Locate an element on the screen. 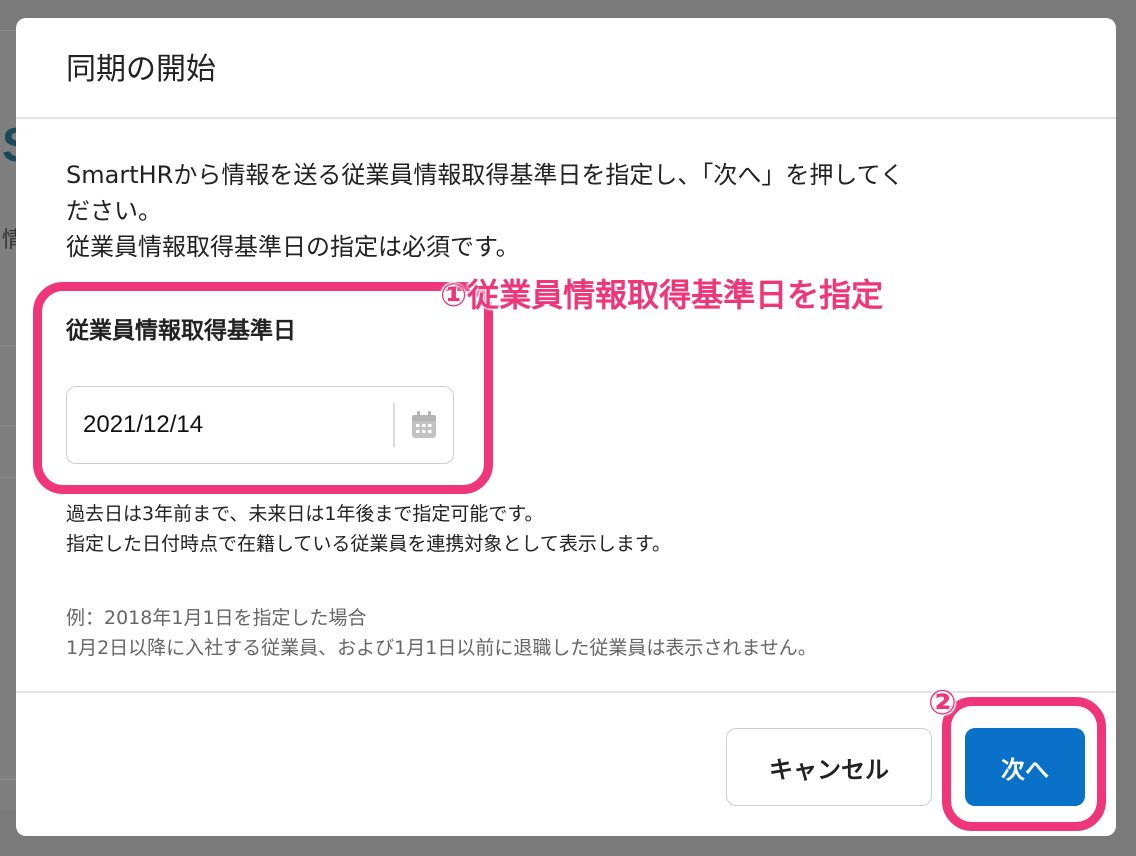 Image resolution: width=1136 pixels, height=856 pixels. date-input-wrapper is located at coordinates (260, 425).